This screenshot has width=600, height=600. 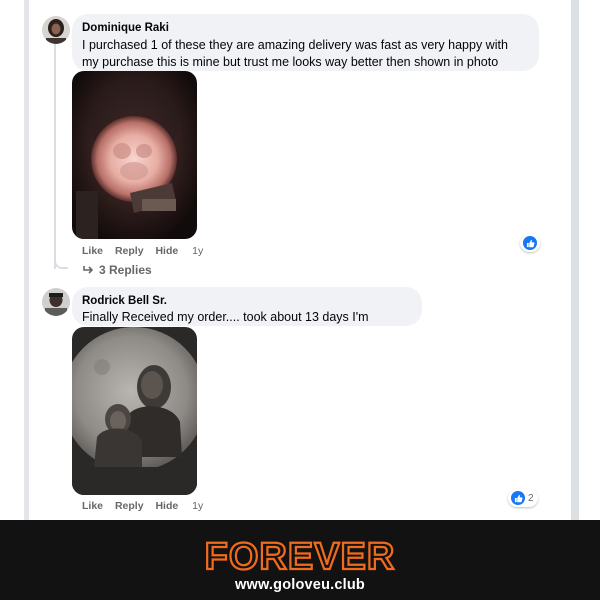 What do you see at coordinates (88, 270) in the screenshot?
I see `reply-arrow-icon` at bounding box center [88, 270].